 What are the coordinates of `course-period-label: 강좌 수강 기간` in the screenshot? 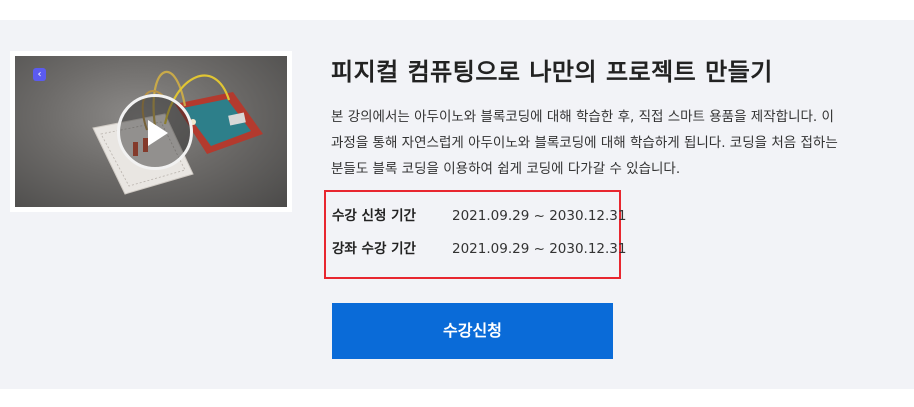 It's located at (374, 249).